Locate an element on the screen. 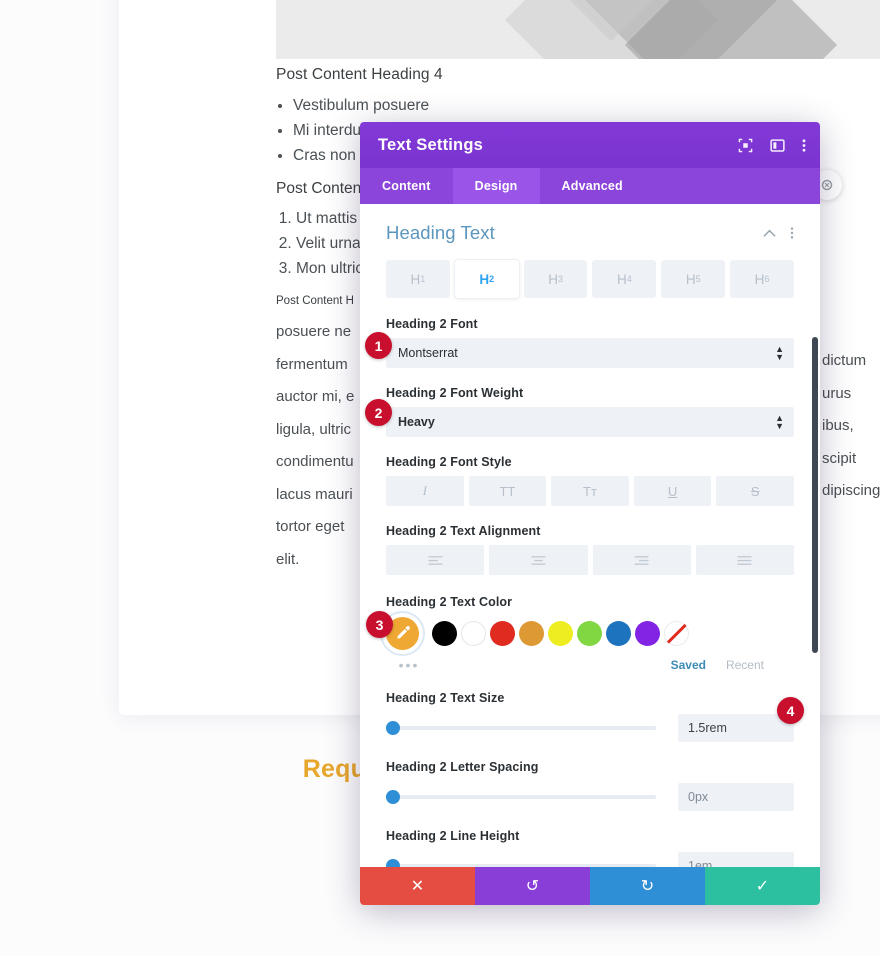  modal-title: Text Settings is located at coordinates (430, 144).